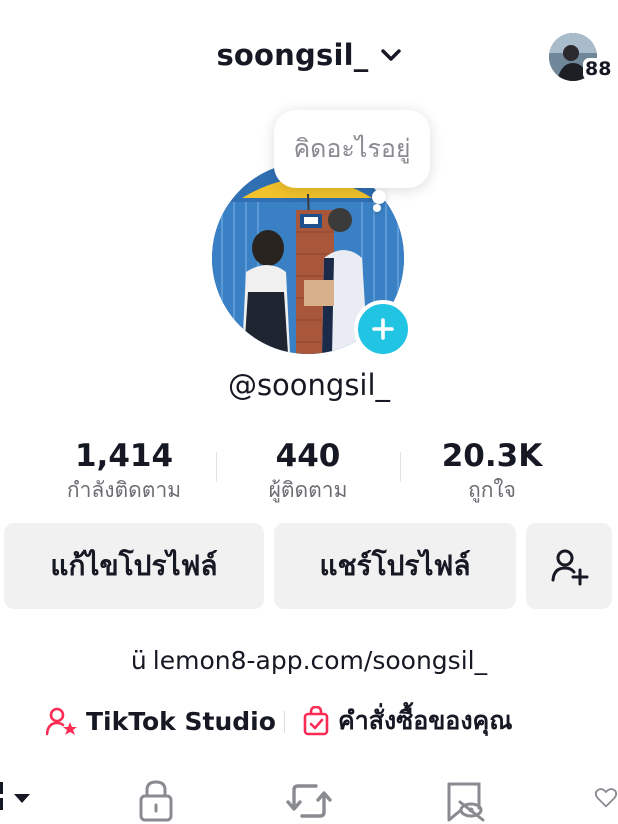  What do you see at coordinates (308, 456) in the screenshot?
I see `followers-count: 440` at bounding box center [308, 456].